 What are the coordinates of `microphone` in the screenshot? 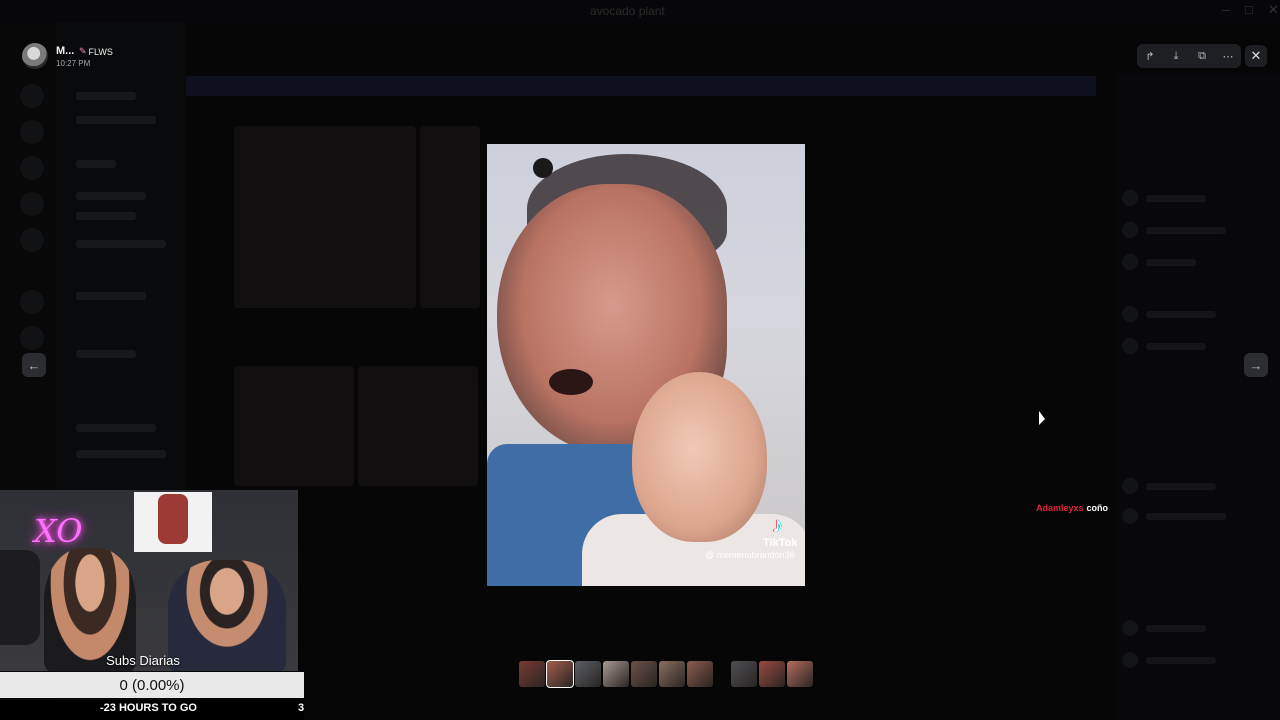 It's located at (20, 597).